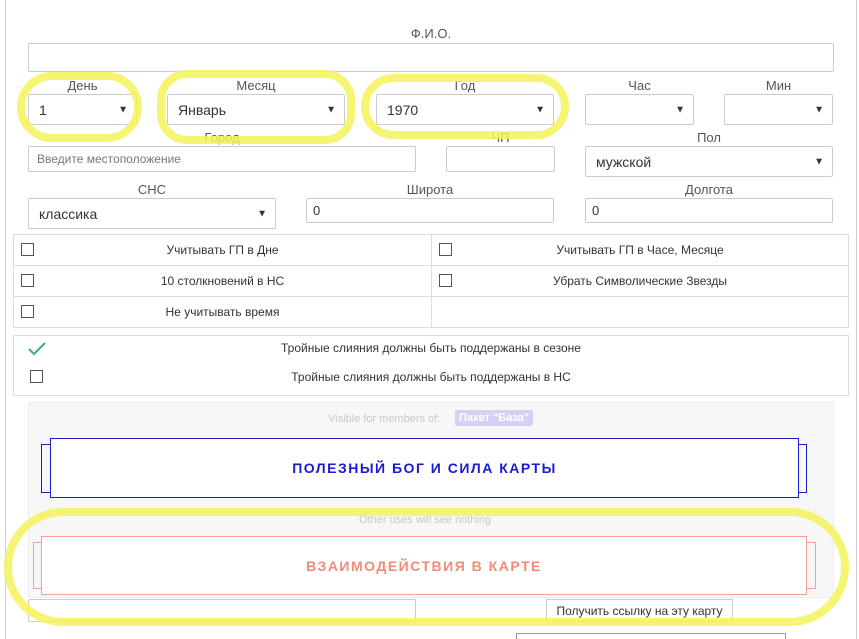  I want to click on option-label: Учитывать ГП в Дне, so click(222, 250).